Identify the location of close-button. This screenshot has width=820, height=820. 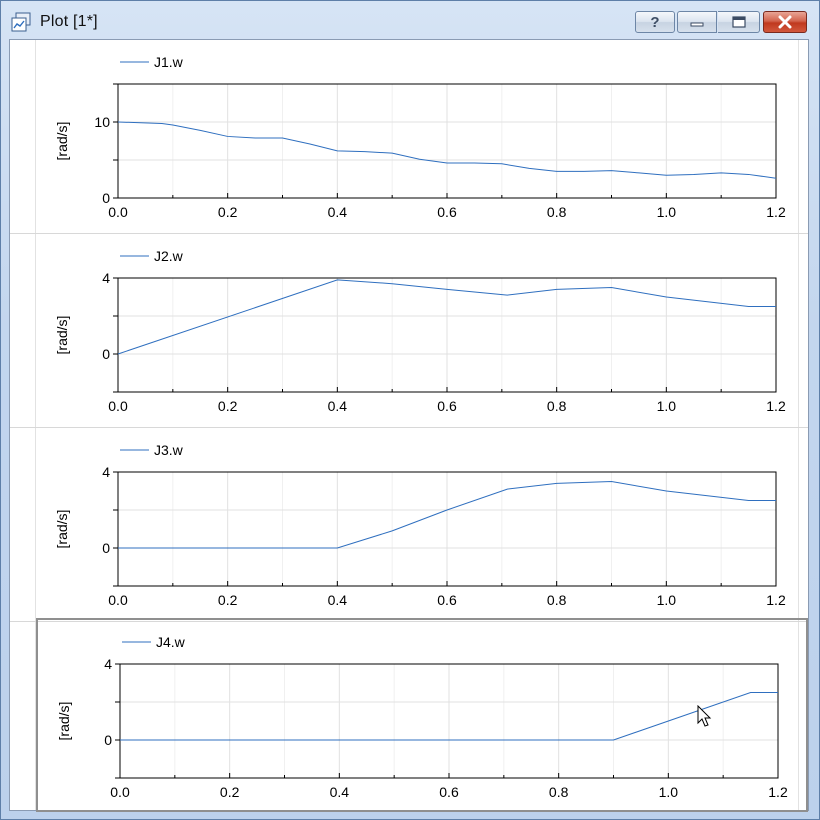
(785, 22).